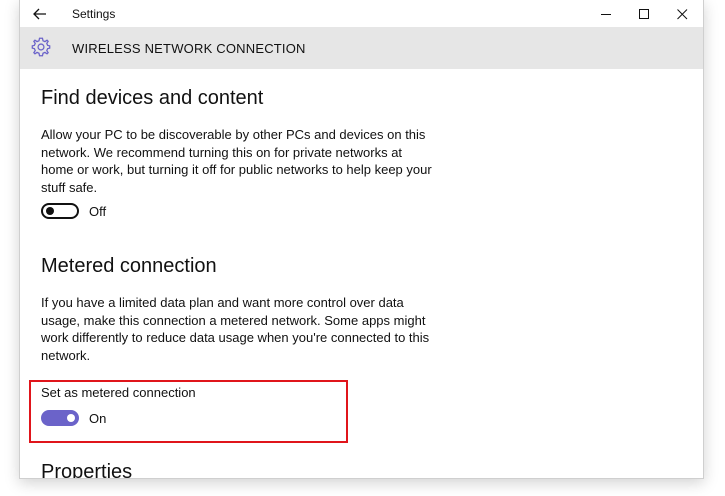  I want to click on close-button, so click(682, 14).